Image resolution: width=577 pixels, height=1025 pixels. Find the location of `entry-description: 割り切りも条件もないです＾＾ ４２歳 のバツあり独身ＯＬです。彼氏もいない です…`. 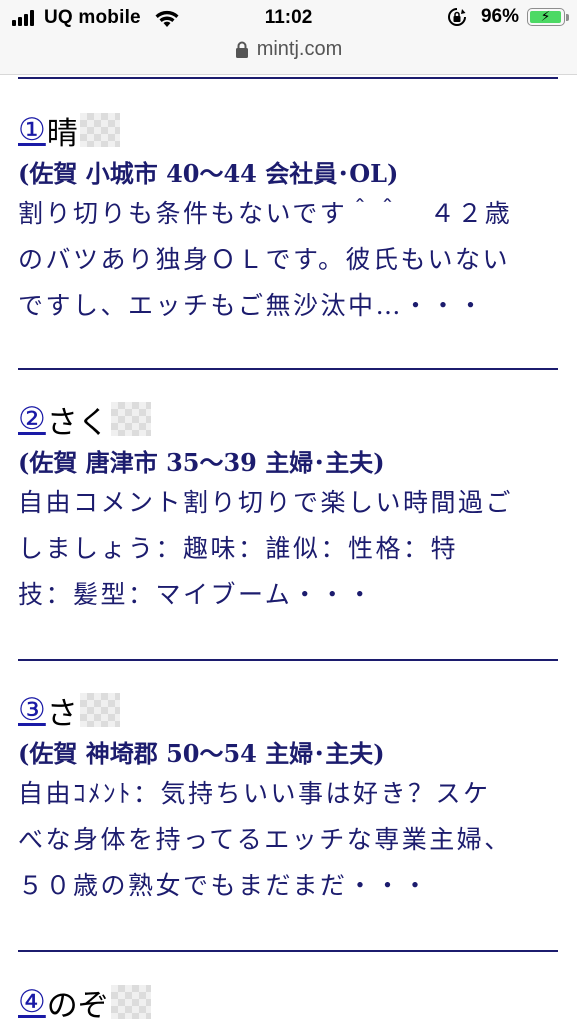

entry-description: 割り切りも条件もないです＾＾ ４２歳 のバツあり独身ＯＬです。彼氏もいない です… is located at coordinates (290, 260).